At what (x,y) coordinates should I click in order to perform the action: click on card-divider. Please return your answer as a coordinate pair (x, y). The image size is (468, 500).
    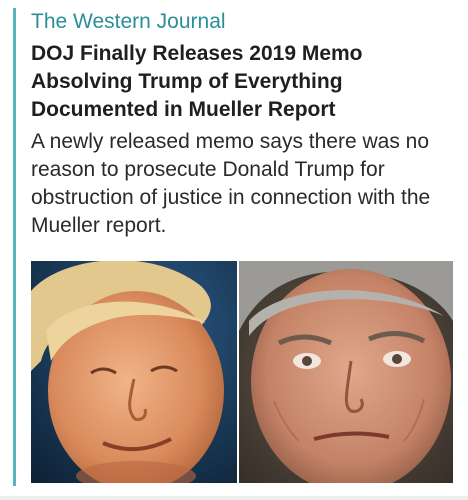
    Looking at the image, I should click on (234, 498).